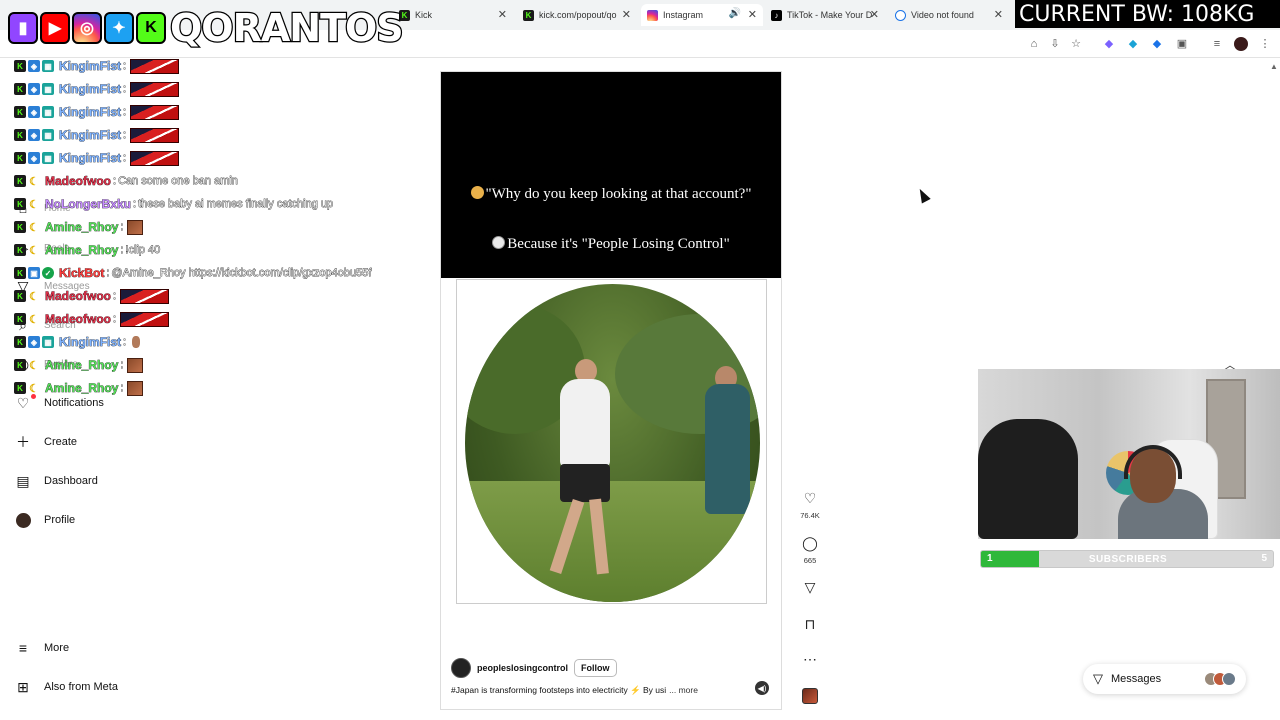 This screenshot has height=720, width=1280. I want to click on audio-thumbnail, so click(810, 696).